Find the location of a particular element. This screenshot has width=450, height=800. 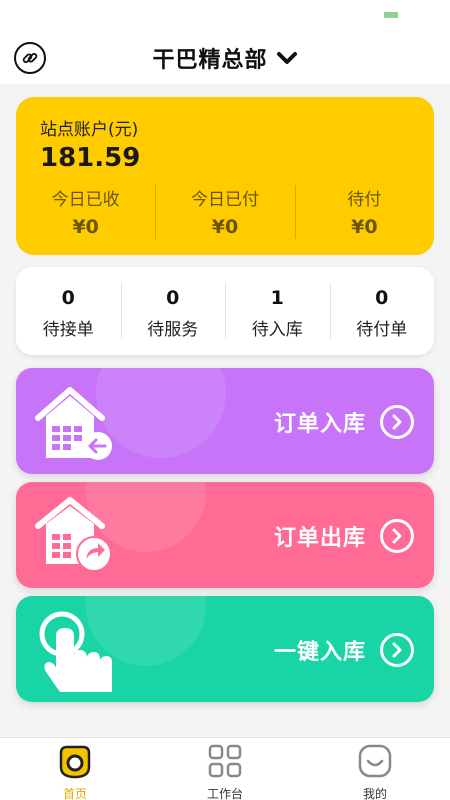

account-stats: 今日已收 ¥0 今日已付 ¥0 待付 ¥0 is located at coordinates (225, 213).